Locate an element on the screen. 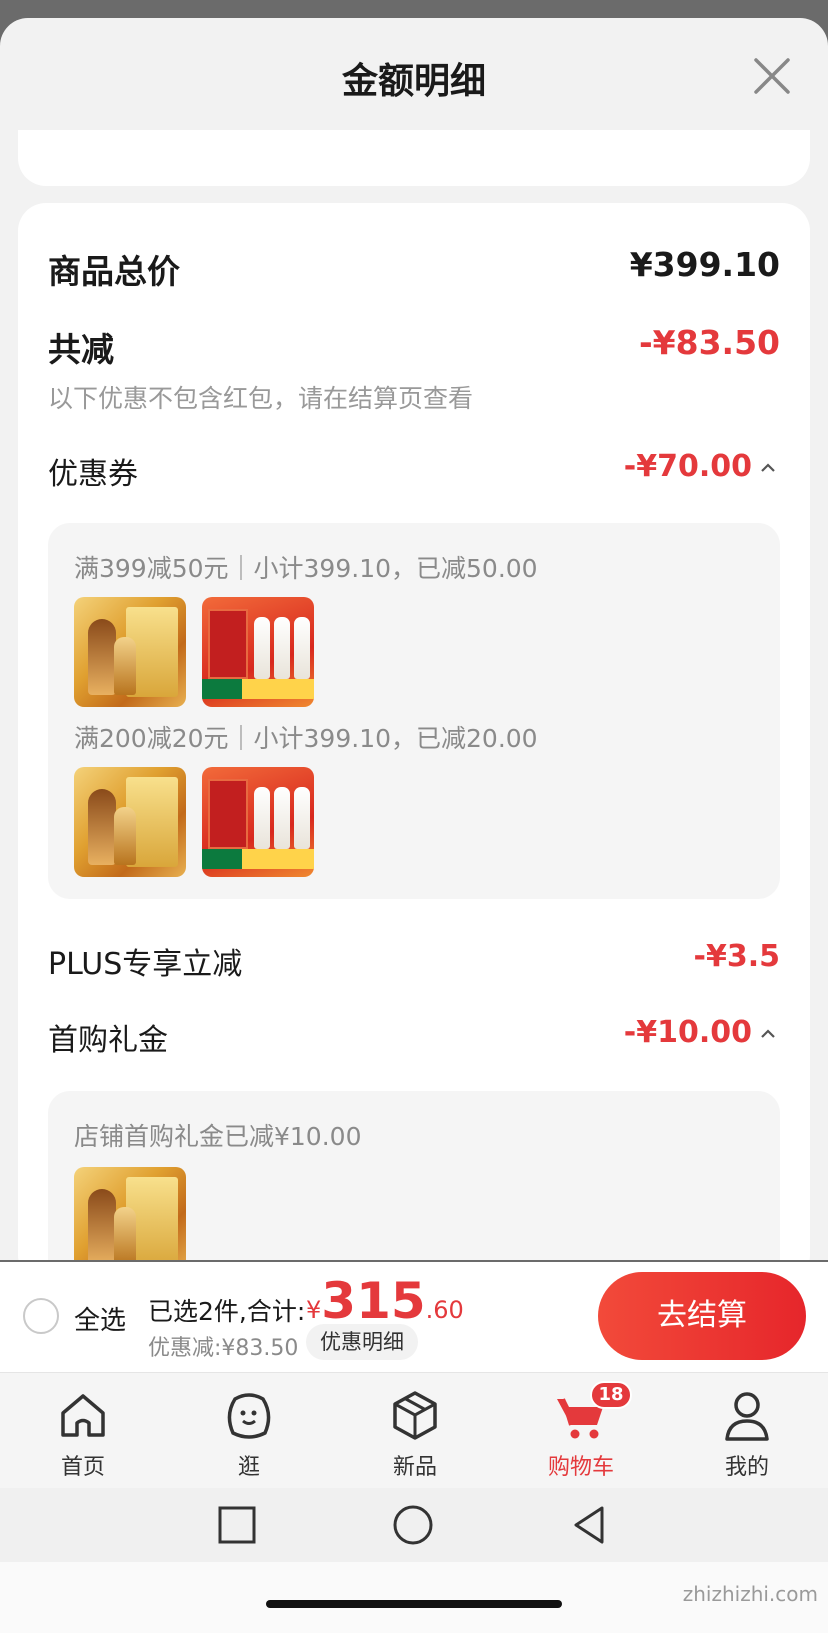  browse-icon is located at coordinates (249, 1416).